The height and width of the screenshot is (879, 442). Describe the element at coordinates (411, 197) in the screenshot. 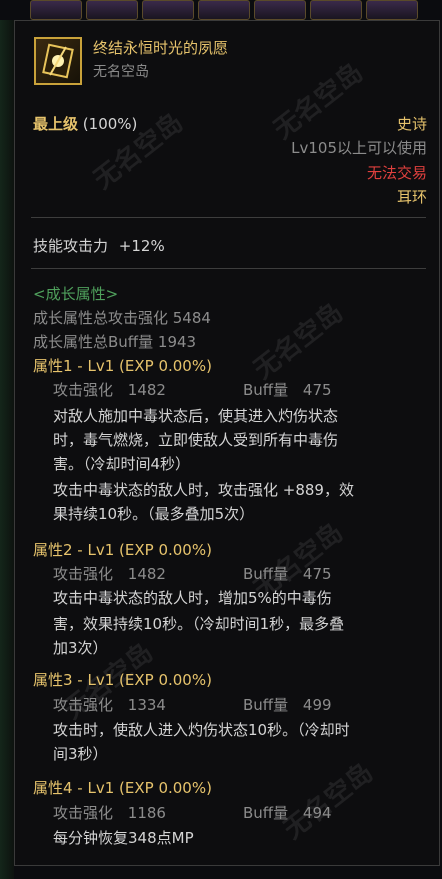

I see `equipment-slot: 耳环` at that location.